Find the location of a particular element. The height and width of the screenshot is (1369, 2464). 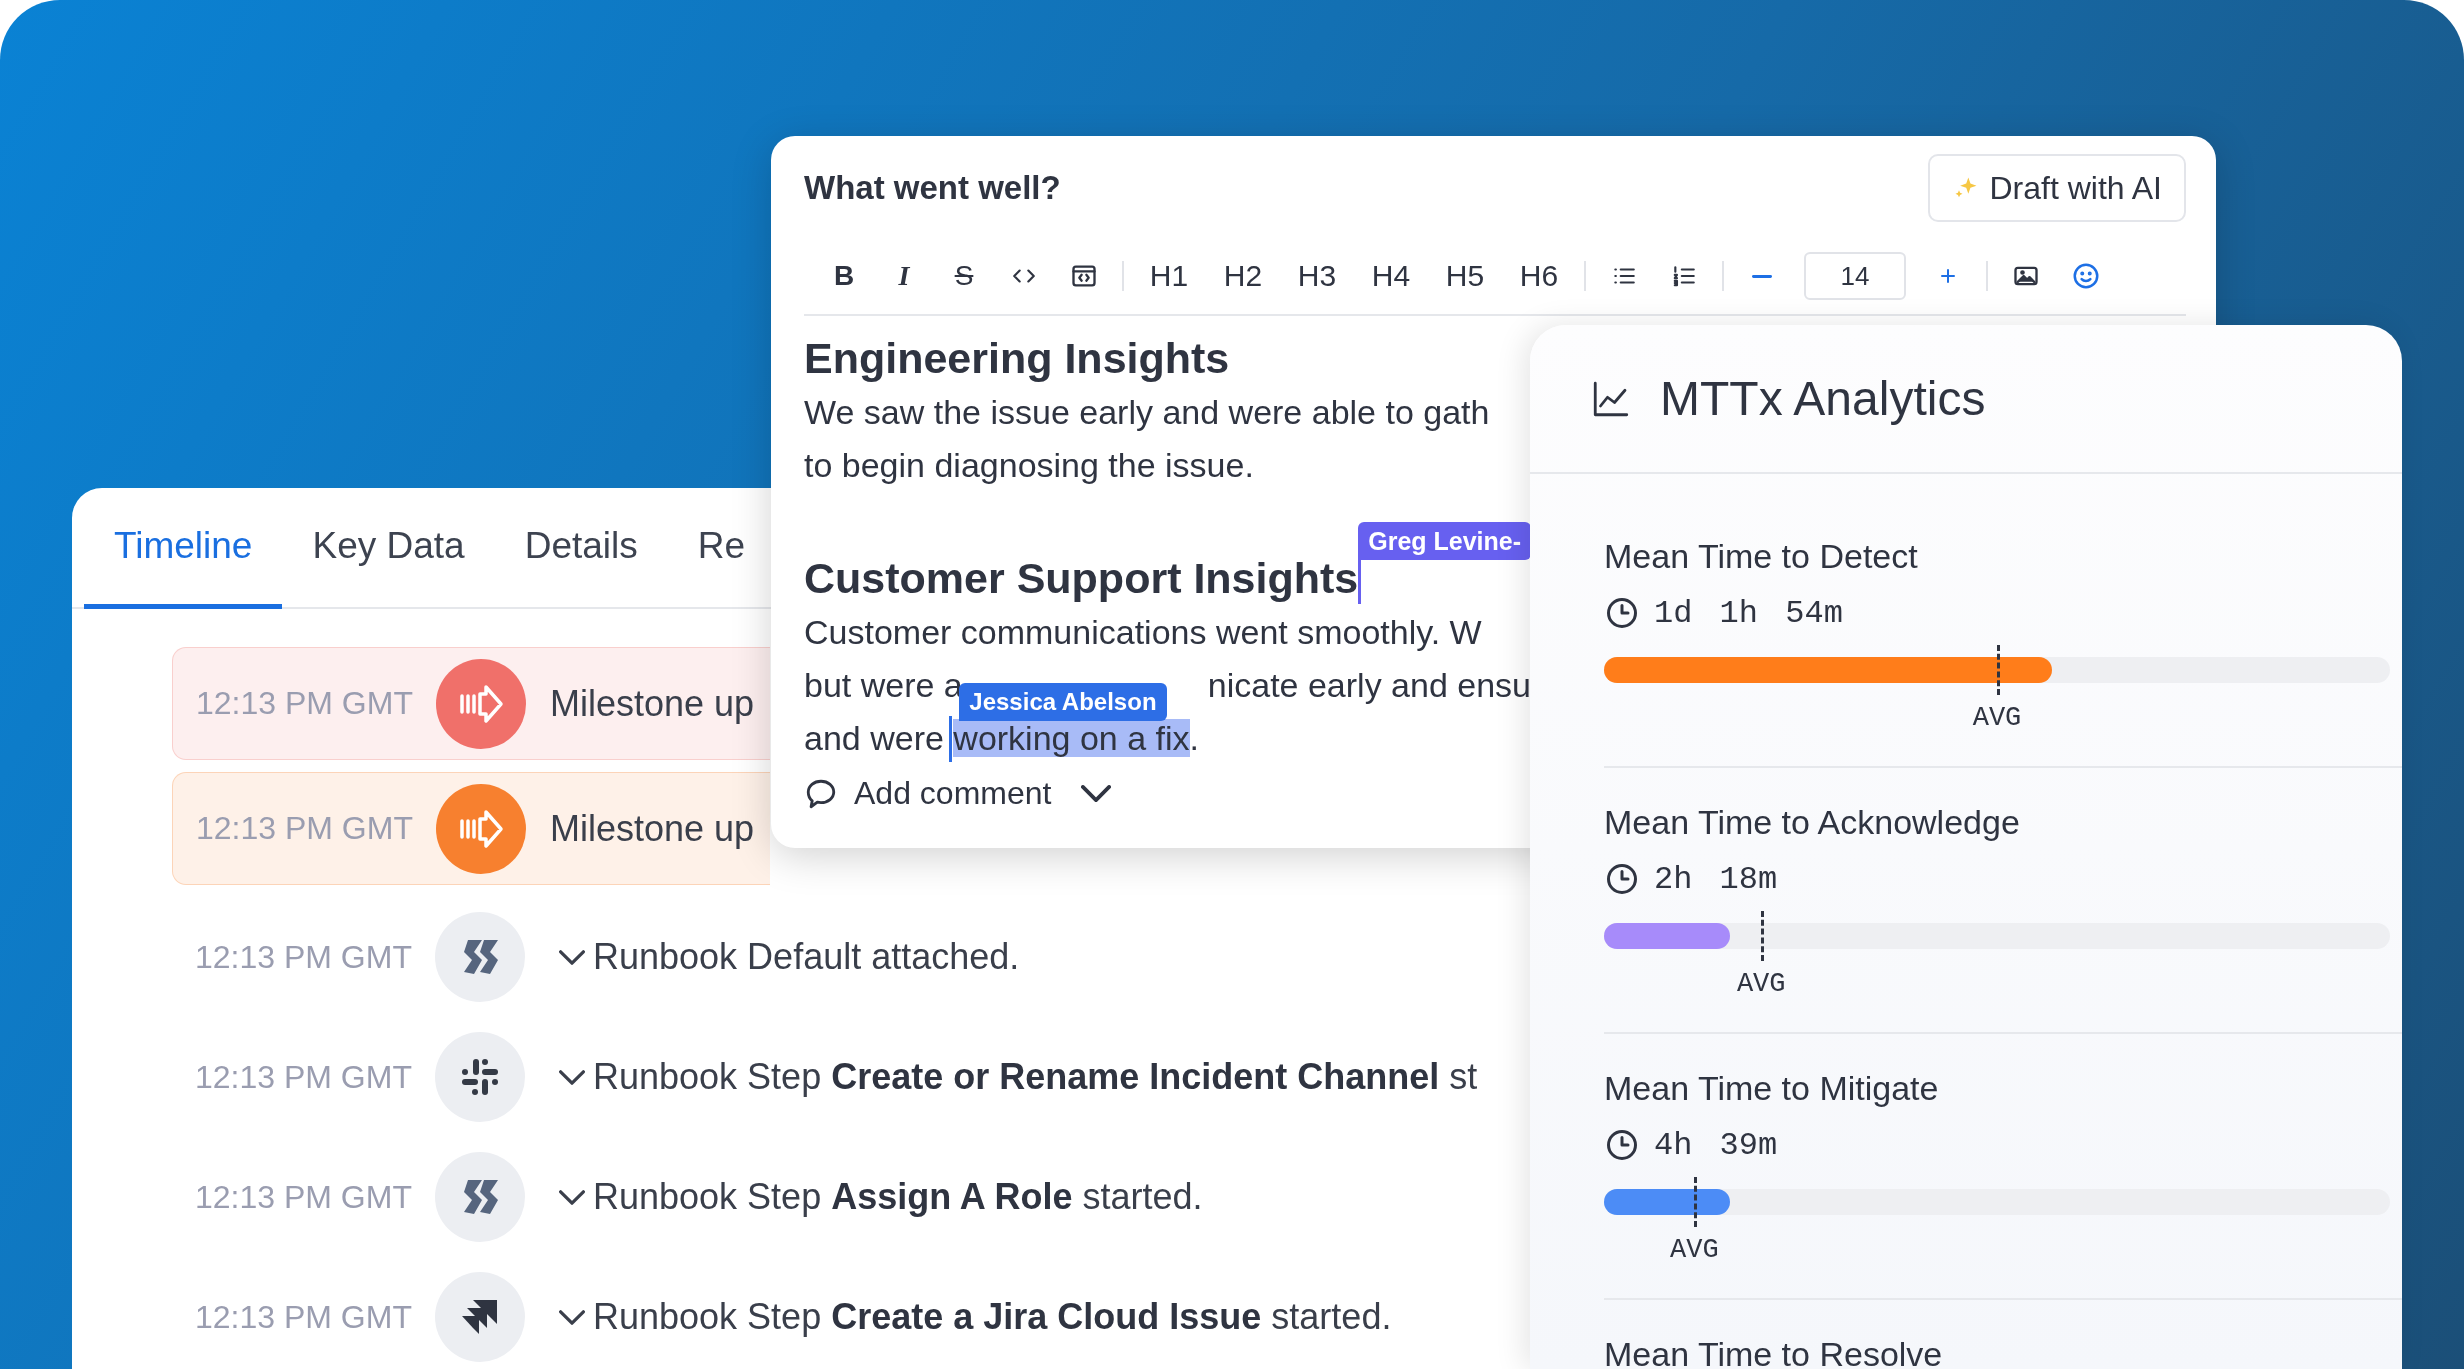

tab: Timeline is located at coordinates (183, 548).